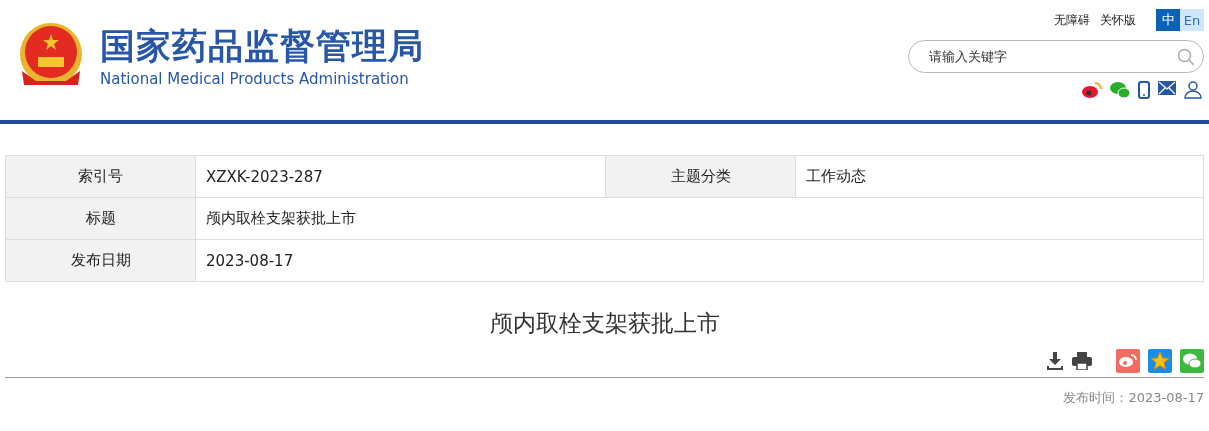  I want to click on field-value: 工作动态, so click(836, 176).